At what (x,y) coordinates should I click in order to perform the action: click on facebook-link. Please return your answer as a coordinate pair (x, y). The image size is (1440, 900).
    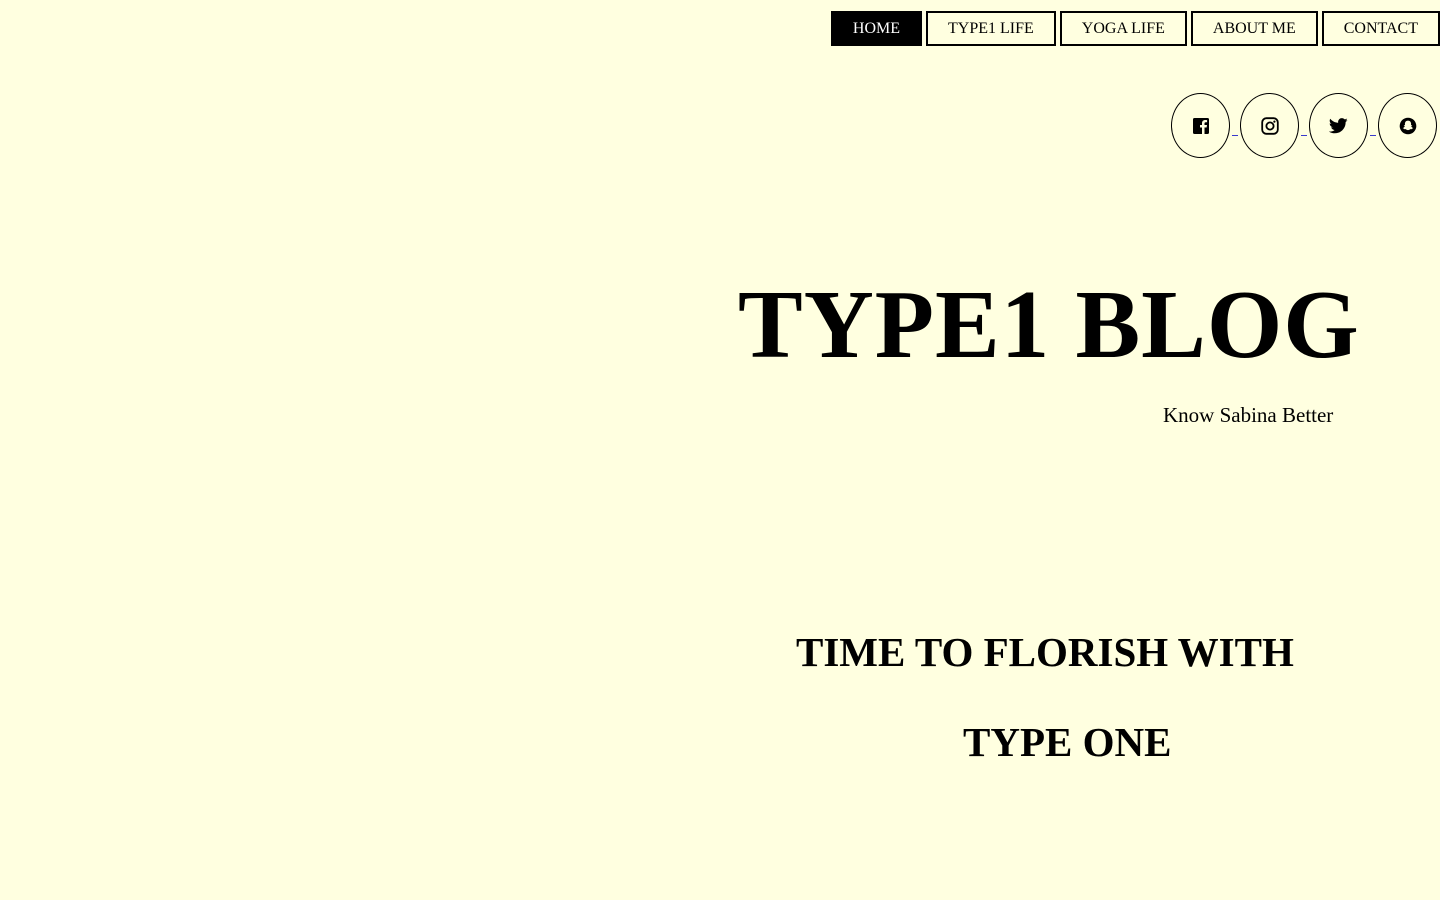
    Looking at the image, I should click on (1200, 125).